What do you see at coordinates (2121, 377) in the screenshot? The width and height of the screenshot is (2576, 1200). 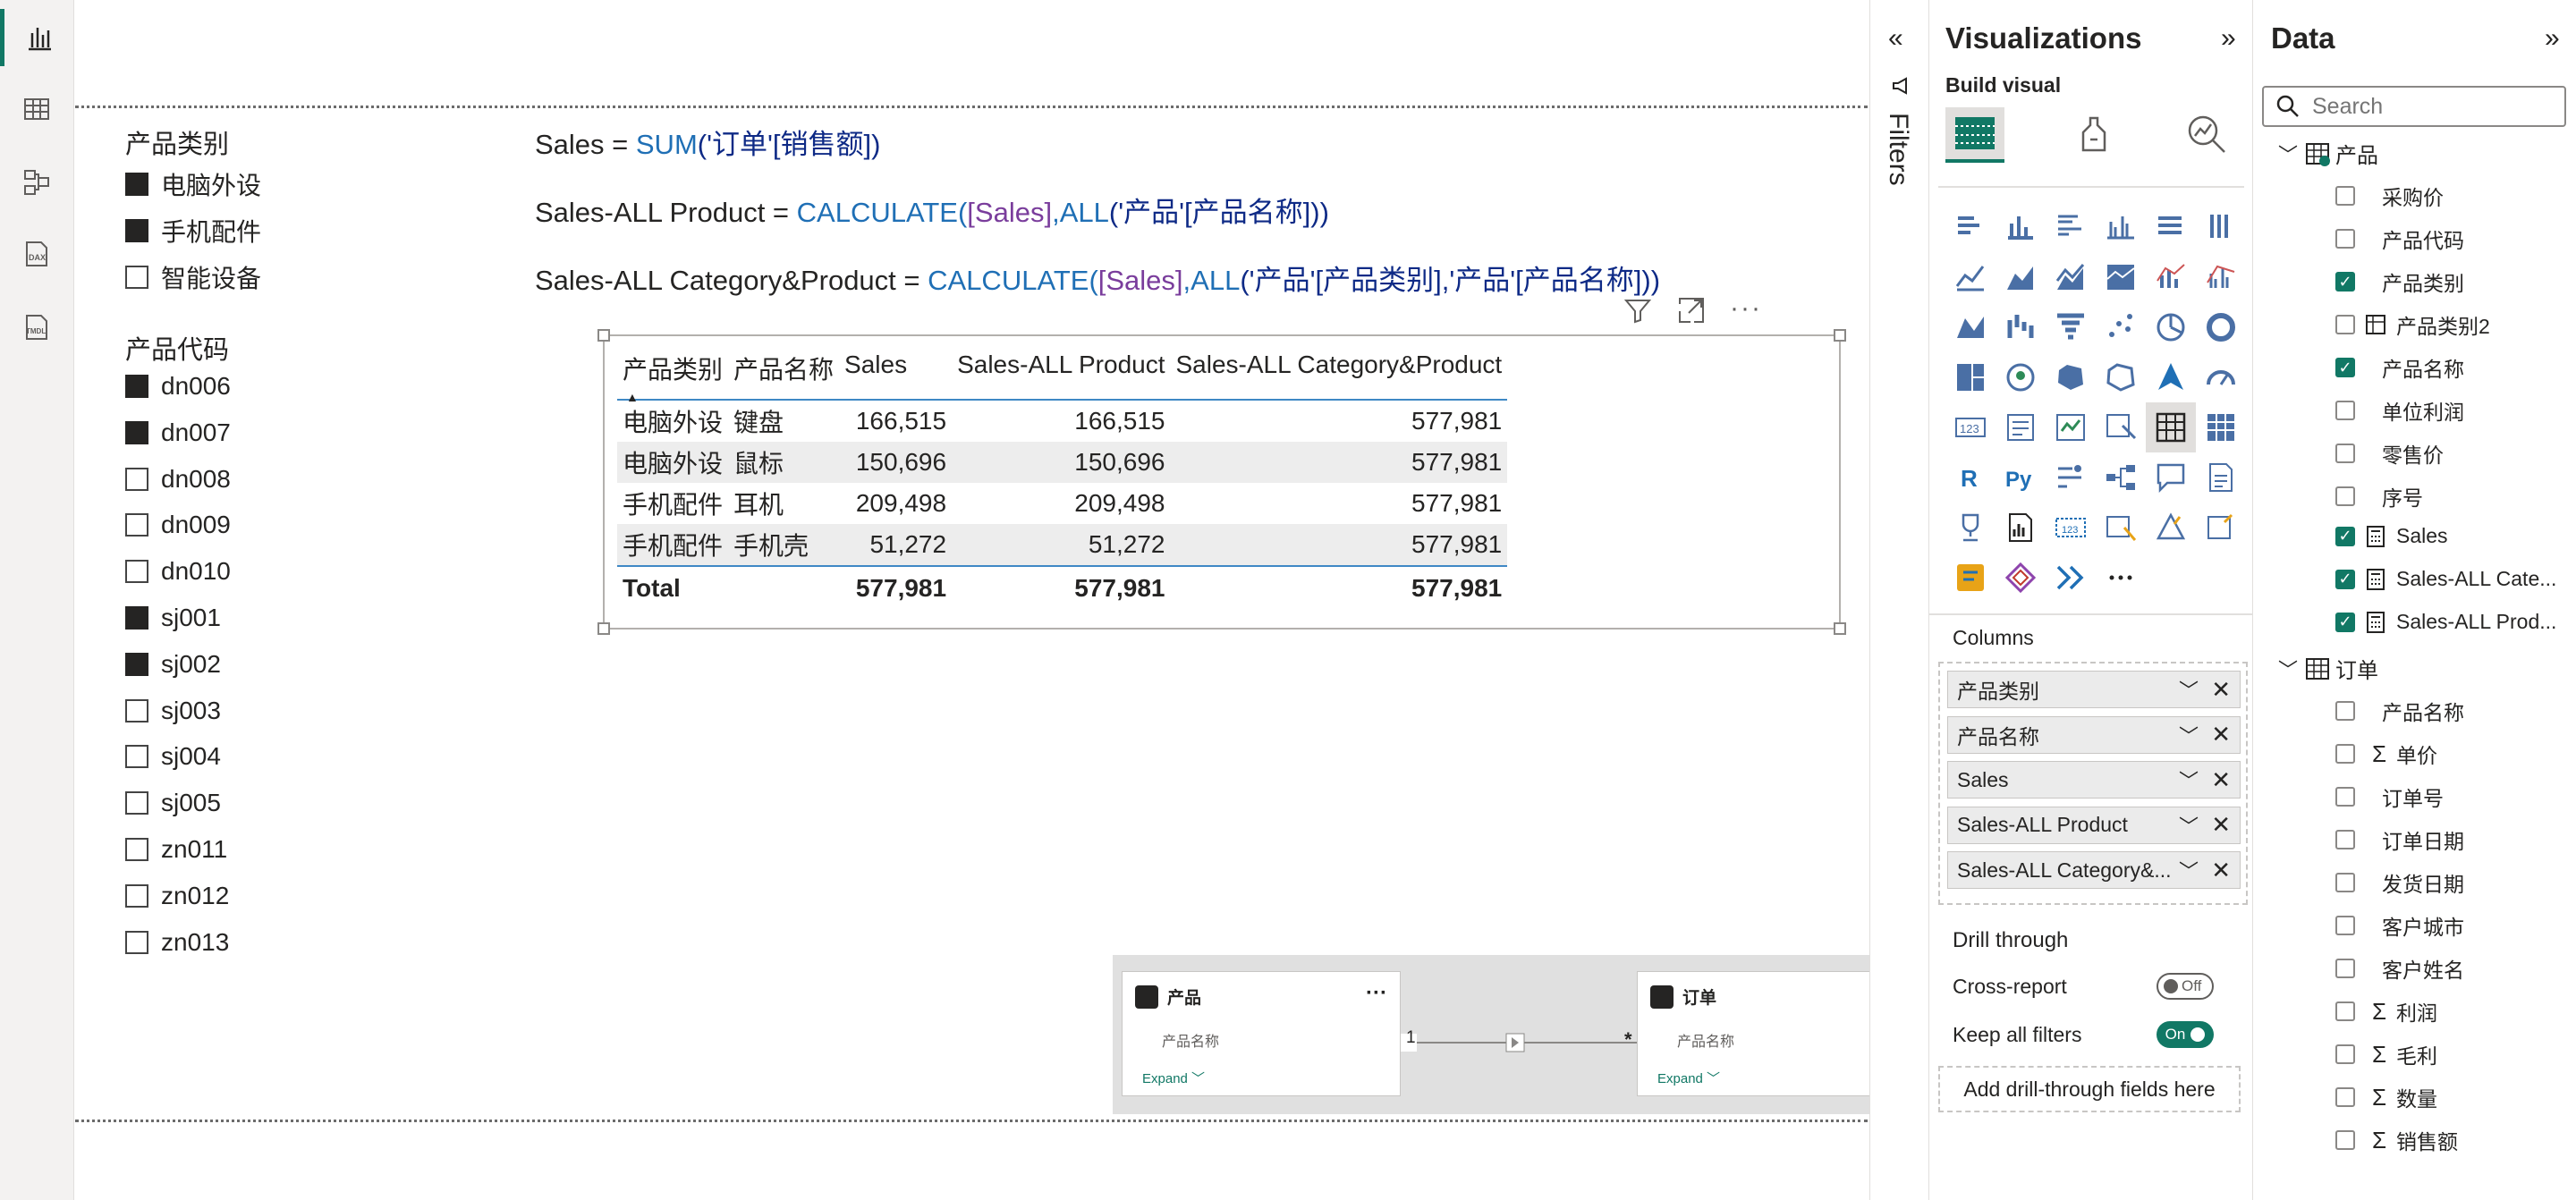 I see `shape-map-icon` at bounding box center [2121, 377].